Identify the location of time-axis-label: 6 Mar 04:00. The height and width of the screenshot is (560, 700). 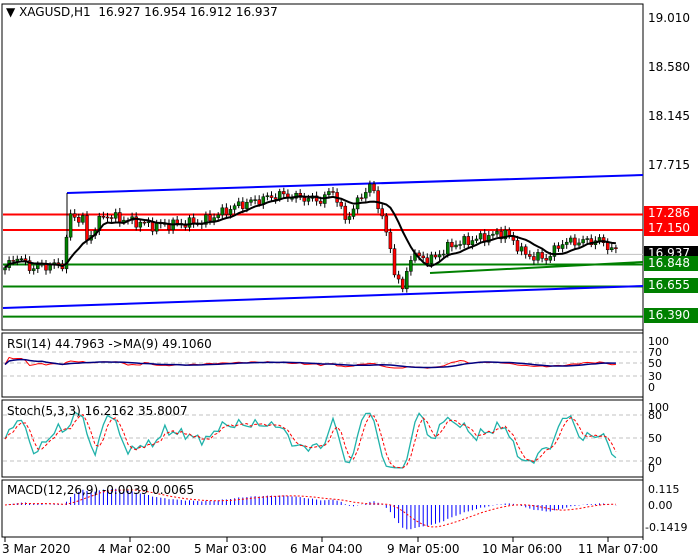
(326, 549).